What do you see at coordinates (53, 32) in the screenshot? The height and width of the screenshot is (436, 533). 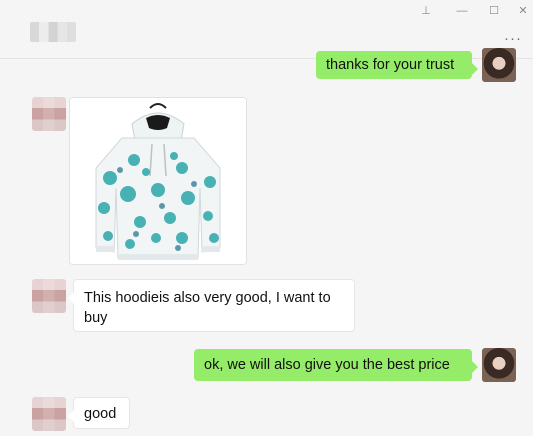 I see `contact-name-blurred` at bounding box center [53, 32].